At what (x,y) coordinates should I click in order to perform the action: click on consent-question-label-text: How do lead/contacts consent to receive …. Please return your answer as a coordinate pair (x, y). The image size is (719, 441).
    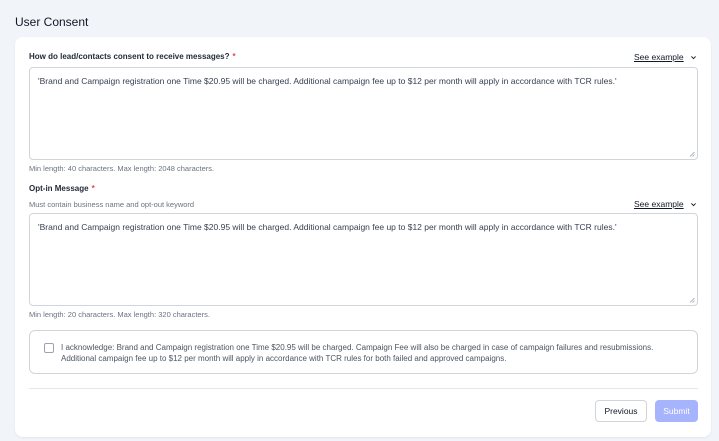
    Looking at the image, I should click on (129, 56).